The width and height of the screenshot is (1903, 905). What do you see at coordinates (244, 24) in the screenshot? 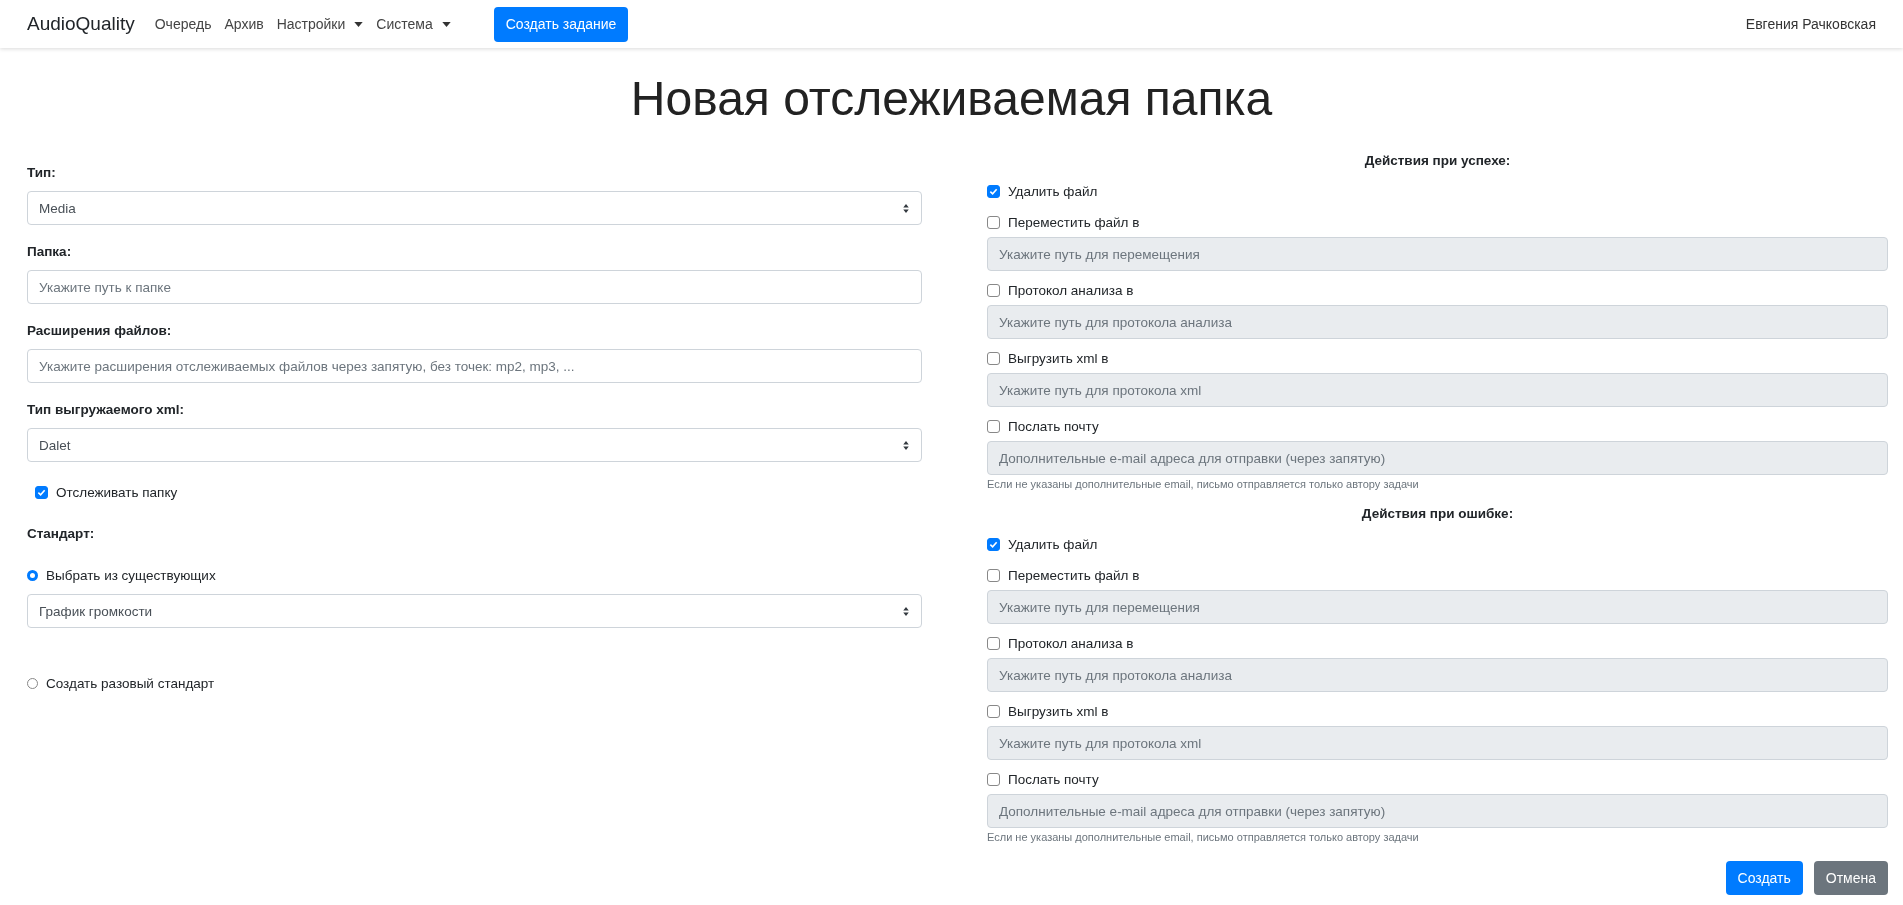
I see `nav-link: Архив` at bounding box center [244, 24].